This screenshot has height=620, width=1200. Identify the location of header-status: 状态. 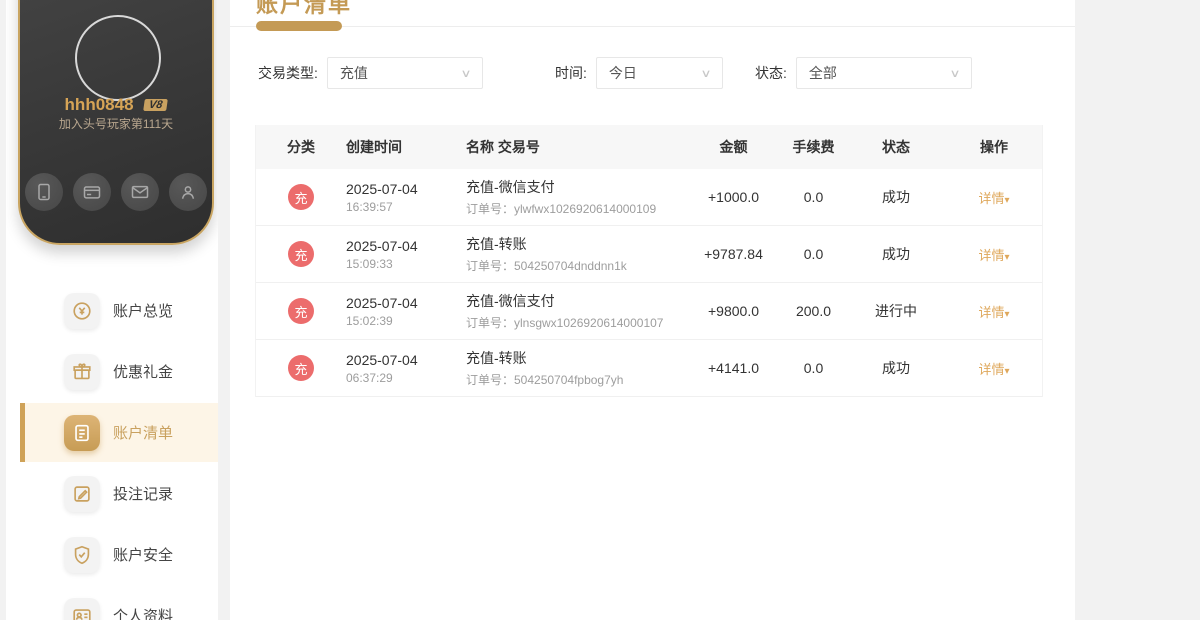
(896, 147).